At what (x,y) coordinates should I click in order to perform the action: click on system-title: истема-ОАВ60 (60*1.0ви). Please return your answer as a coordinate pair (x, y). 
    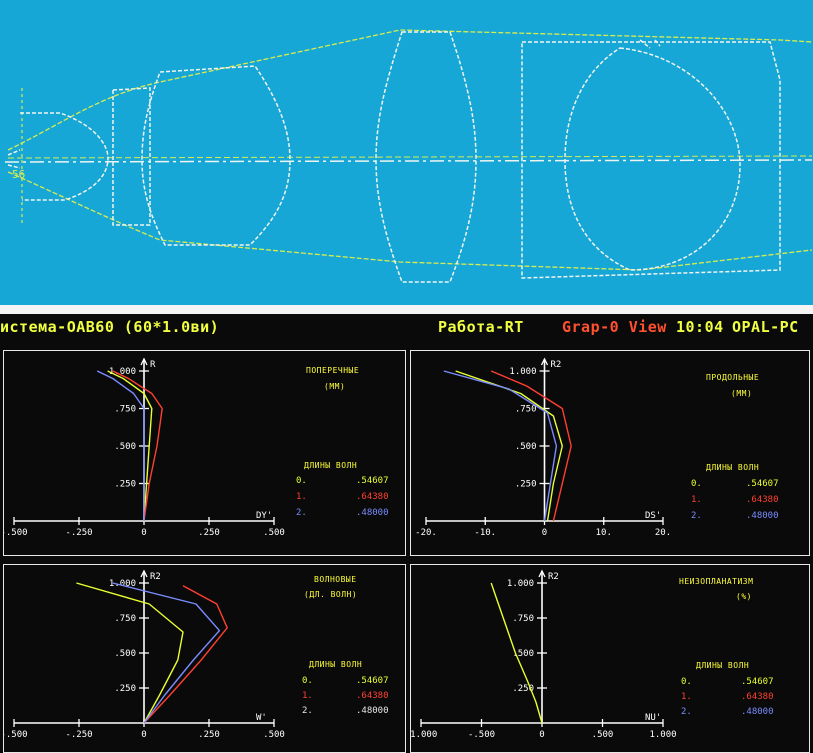
    Looking at the image, I should click on (110, 327).